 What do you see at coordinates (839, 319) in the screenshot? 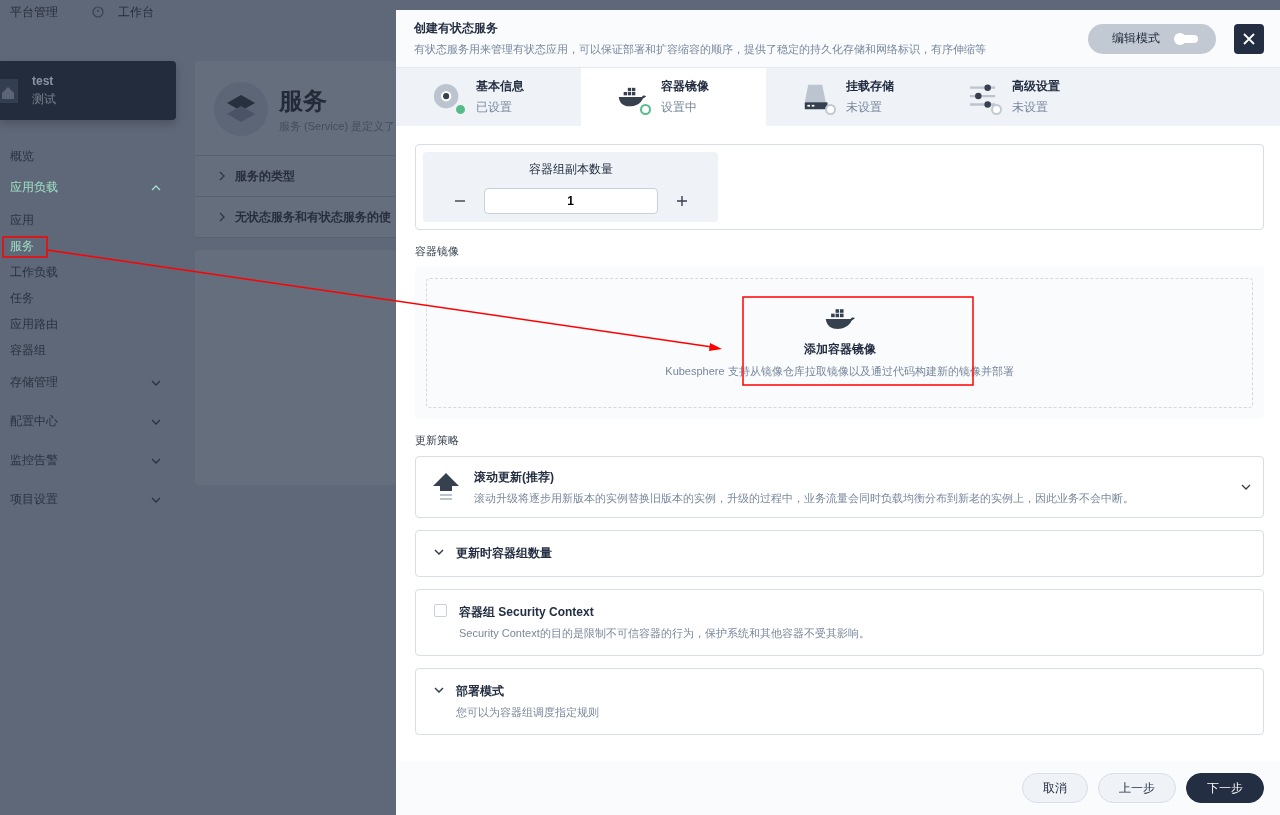
I see `whale-icon` at bounding box center [839, 319].